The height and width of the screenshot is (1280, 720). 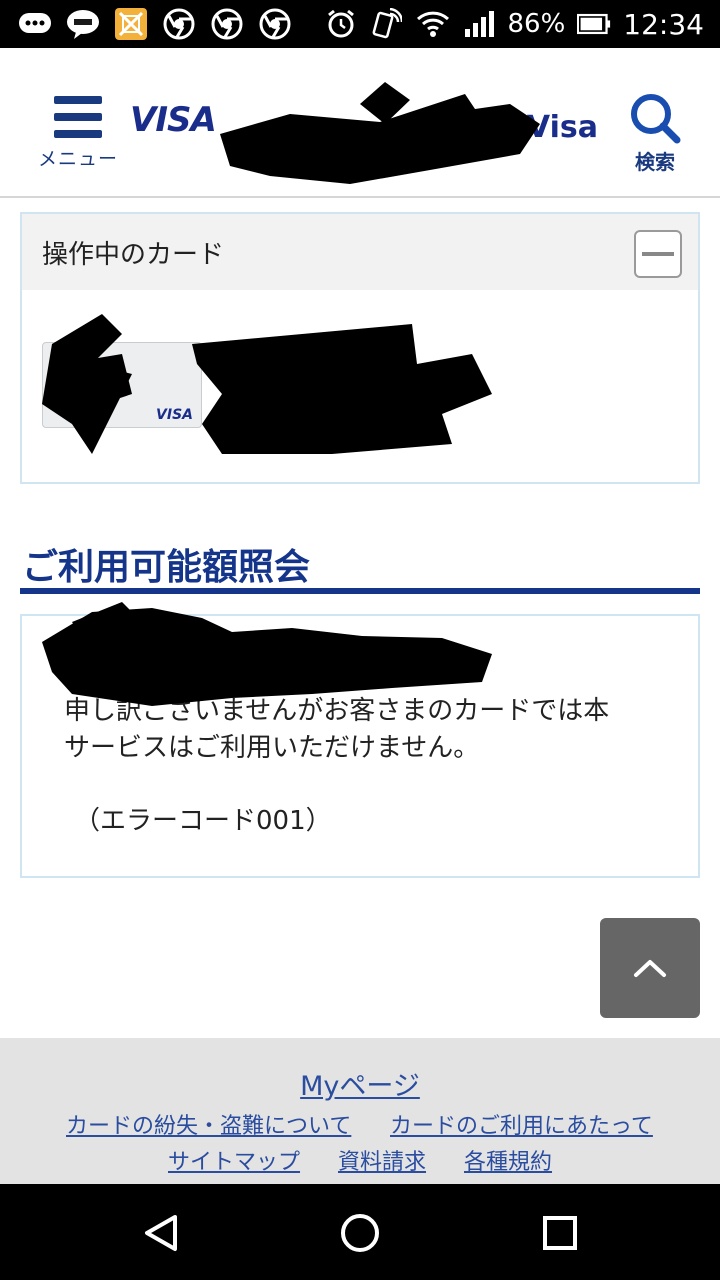 What do you see at coordinates (83, 24) in the screenshot?
I see `line-icon` at bounding box center [83, 24].